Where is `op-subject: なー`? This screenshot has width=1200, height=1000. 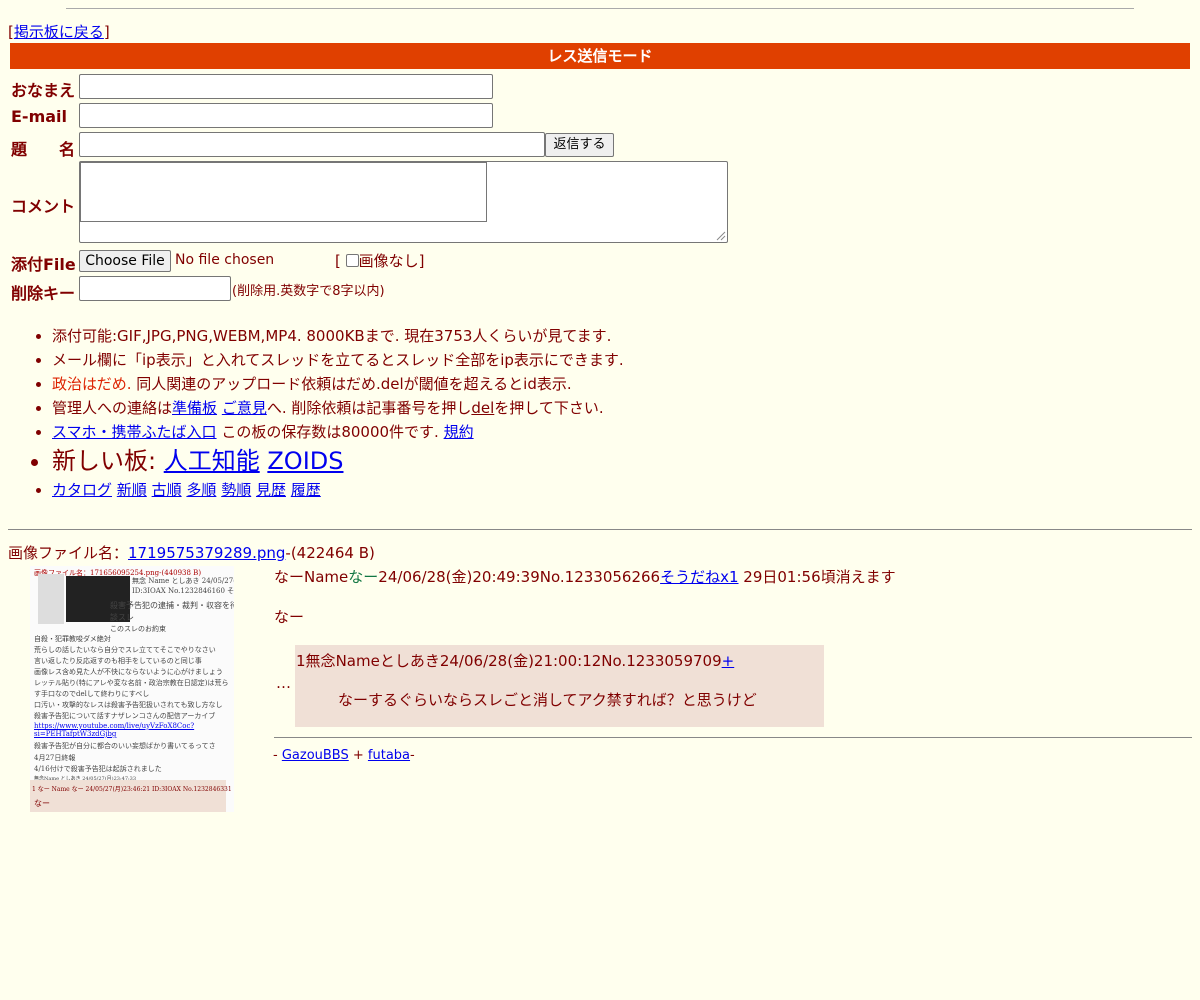 op-subject: なー is located at coordinates (289, 577).